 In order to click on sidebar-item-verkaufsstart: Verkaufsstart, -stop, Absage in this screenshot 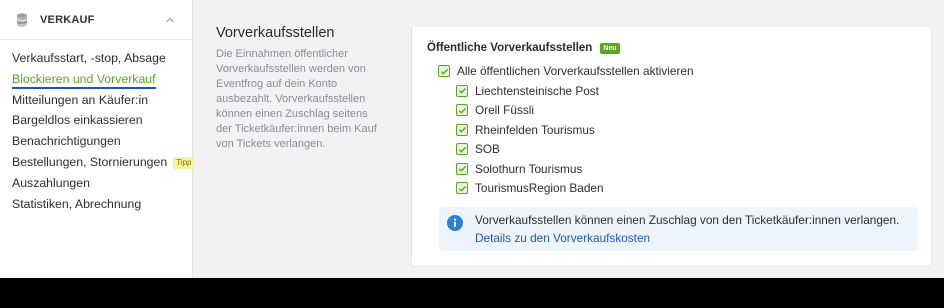, I will do `click(96, 58)`.